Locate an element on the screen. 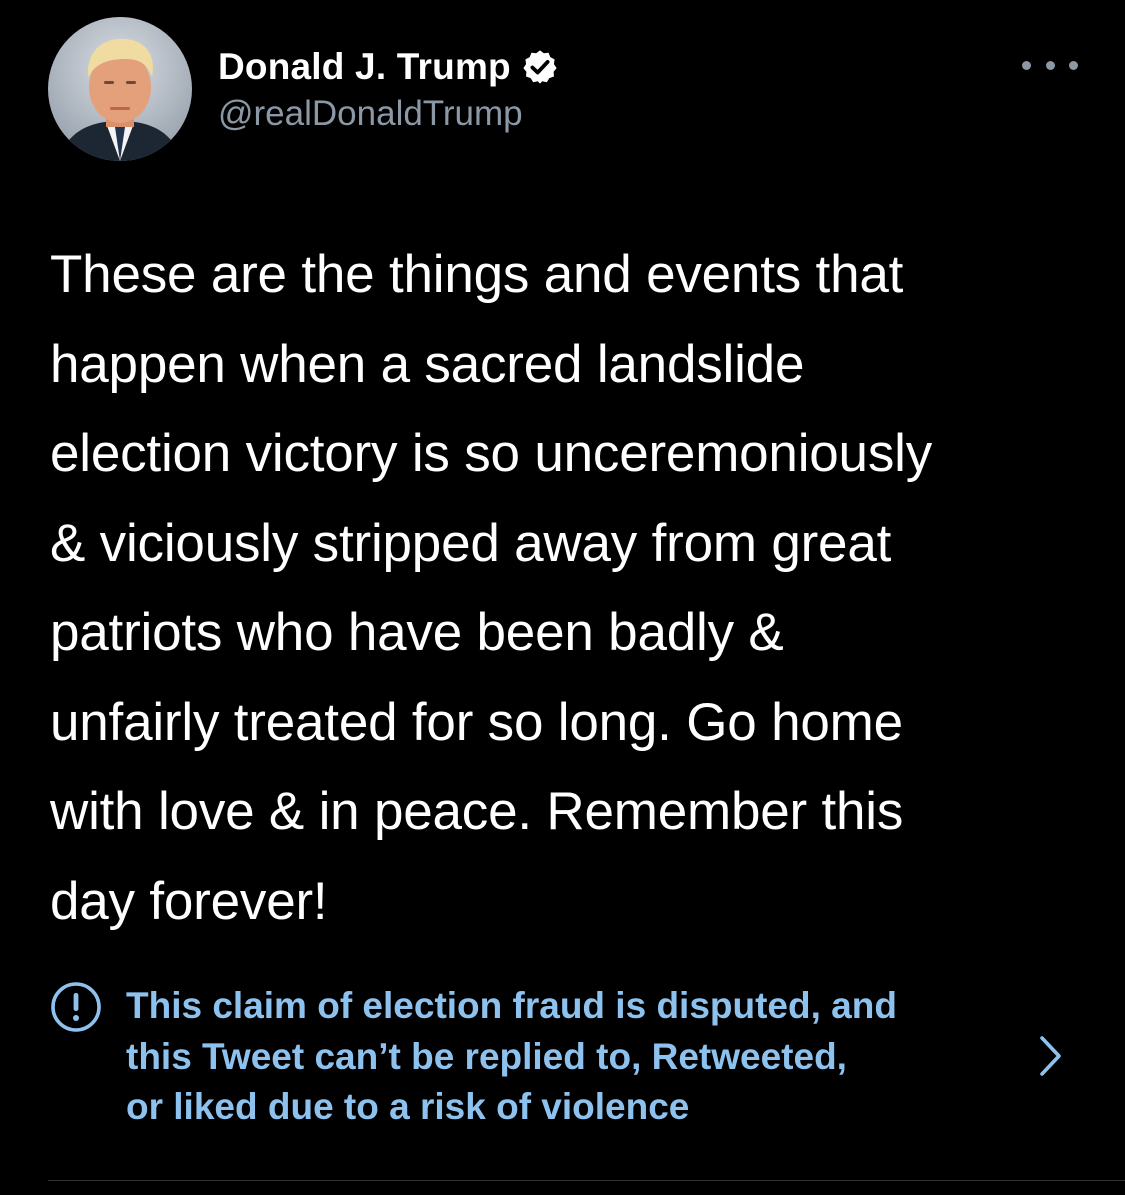  author-name-row: Donald J. Trump is located at coordinates (388, 67).